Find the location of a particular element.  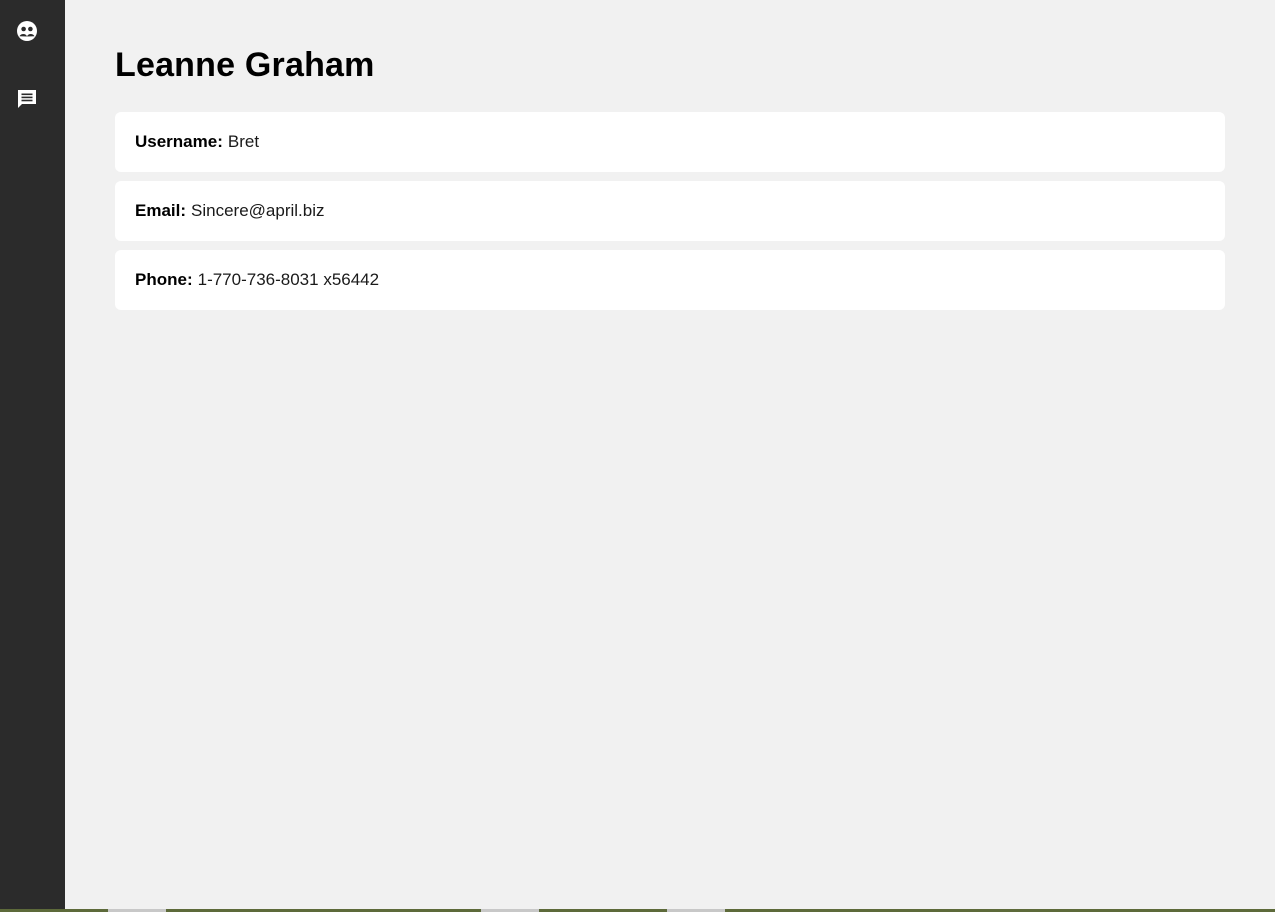

phone-card: Phone: 1-770-736-8031 x56442 is located at coordinates (670, 280).